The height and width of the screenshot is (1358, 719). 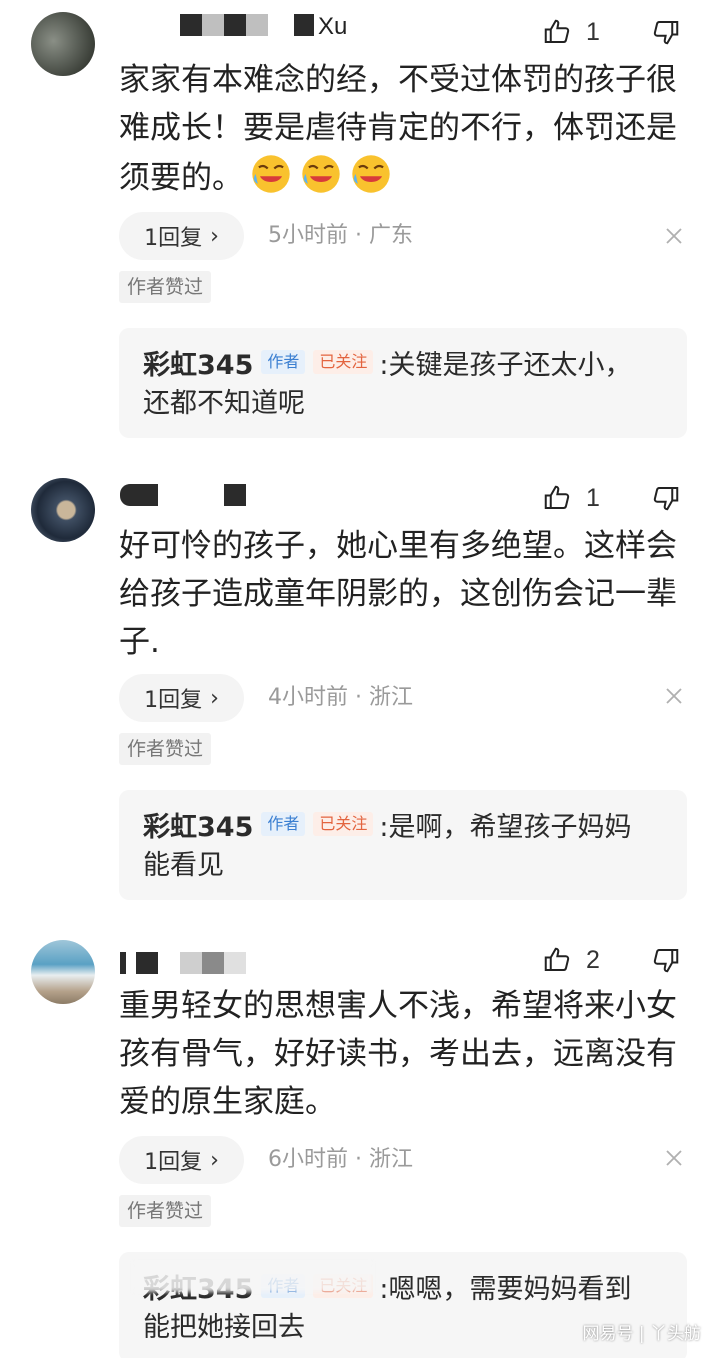 What do you see at coordinates (183, 865) in the screenshot?
I see `reply-text-line2: 能看见` at bounding box center [183, 865].